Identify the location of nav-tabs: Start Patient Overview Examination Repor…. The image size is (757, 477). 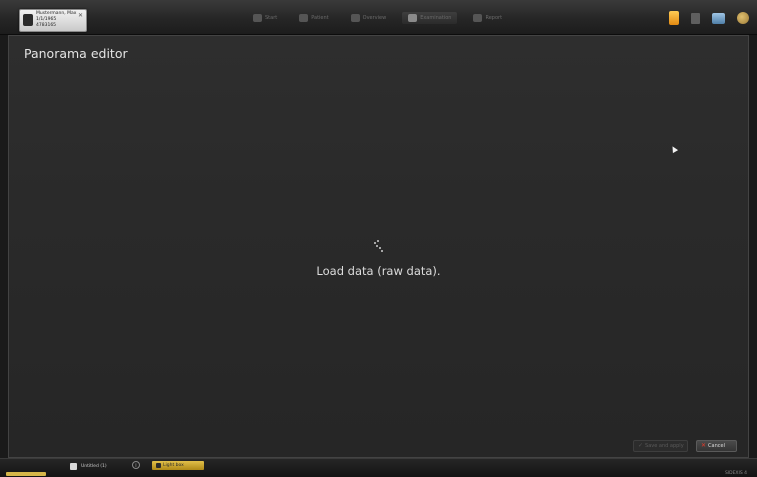
(377, 19).